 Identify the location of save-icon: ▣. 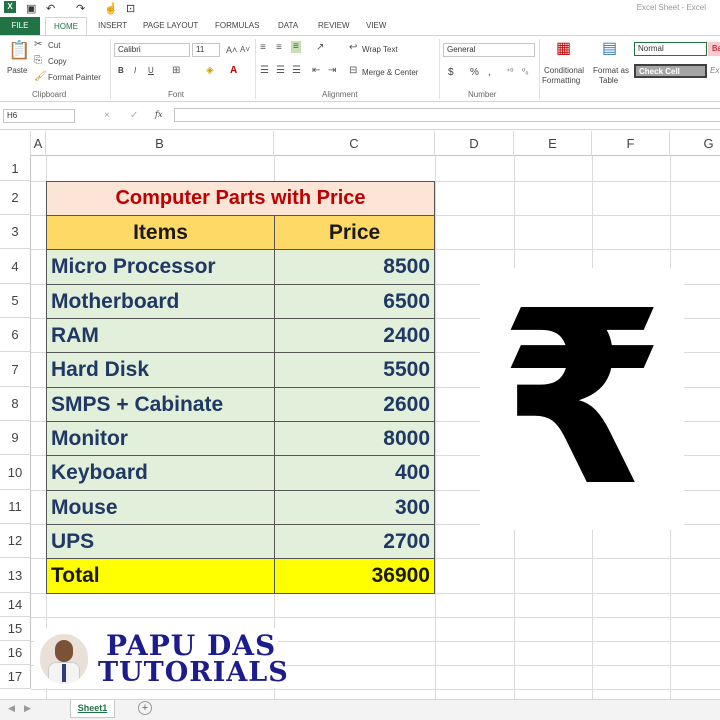
(31, 8).